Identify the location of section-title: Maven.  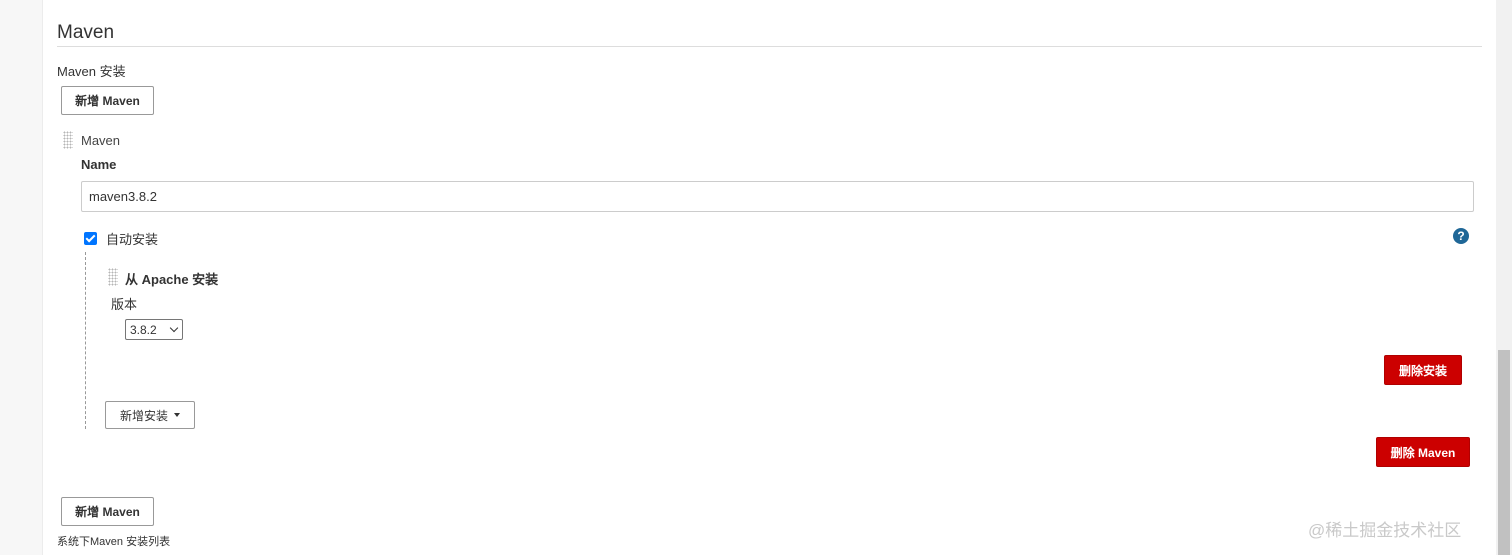
(86, 32).